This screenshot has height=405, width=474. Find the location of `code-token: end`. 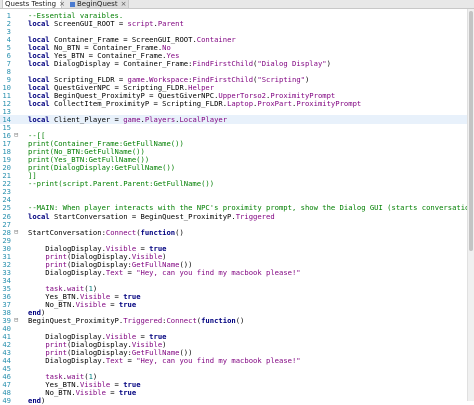

code-token: end is located at coordinates (34, 400).